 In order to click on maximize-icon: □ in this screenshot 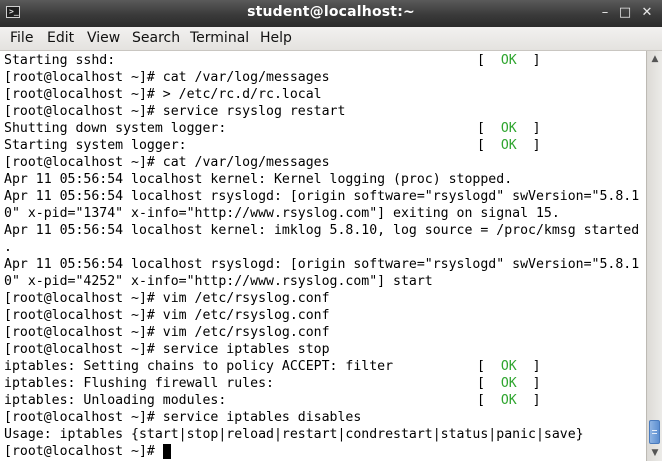, I will do `click(625, 13)`.